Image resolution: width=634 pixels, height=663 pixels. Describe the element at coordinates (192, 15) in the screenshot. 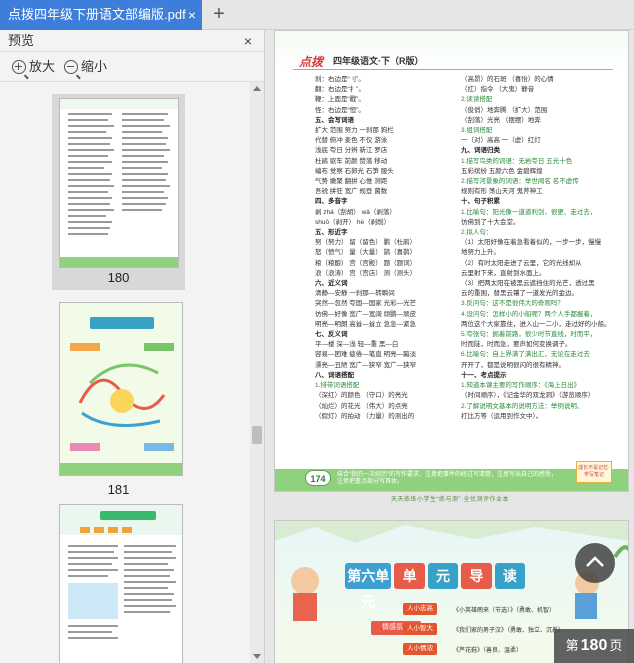

I see `tab-close-icon: ×` at that location.